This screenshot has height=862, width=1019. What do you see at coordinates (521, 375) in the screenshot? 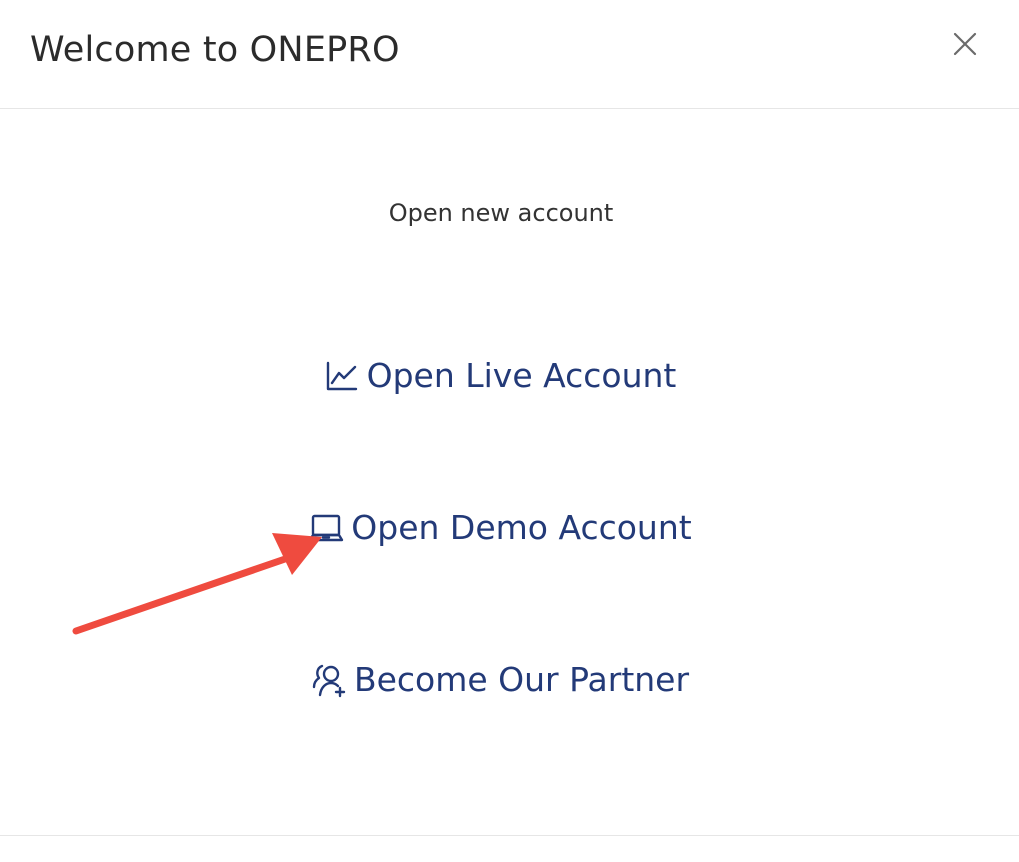
I see `open-live-account-label: Open Live Account` at bounding box center [521, 375].